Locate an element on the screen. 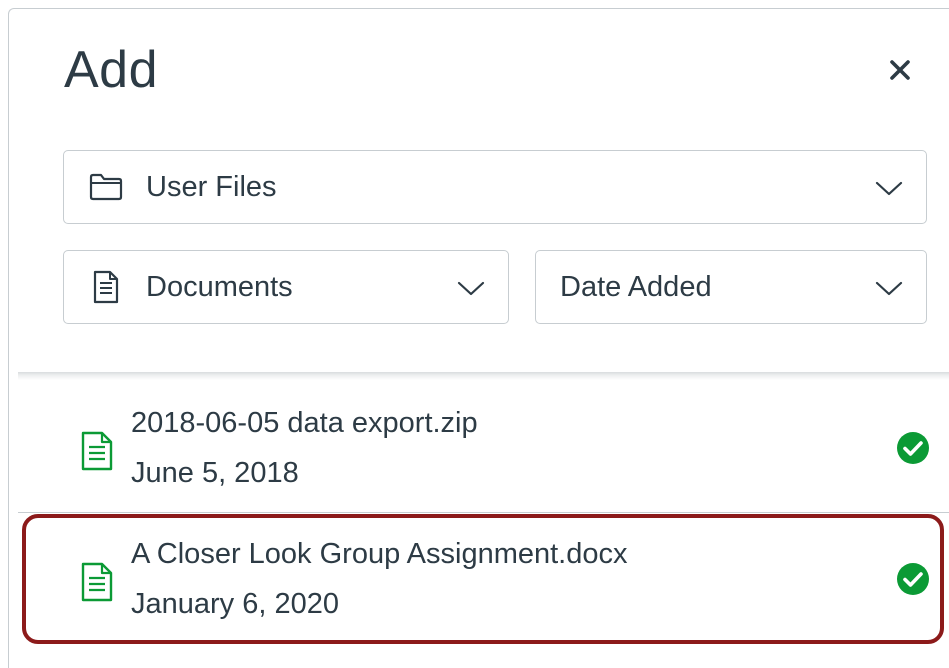  source-select-label: User Files is located at coordinates (211, 186).